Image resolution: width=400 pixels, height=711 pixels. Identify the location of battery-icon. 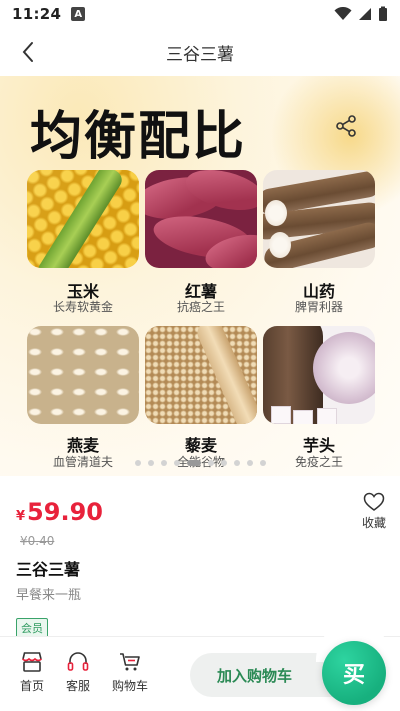
(383, 13).